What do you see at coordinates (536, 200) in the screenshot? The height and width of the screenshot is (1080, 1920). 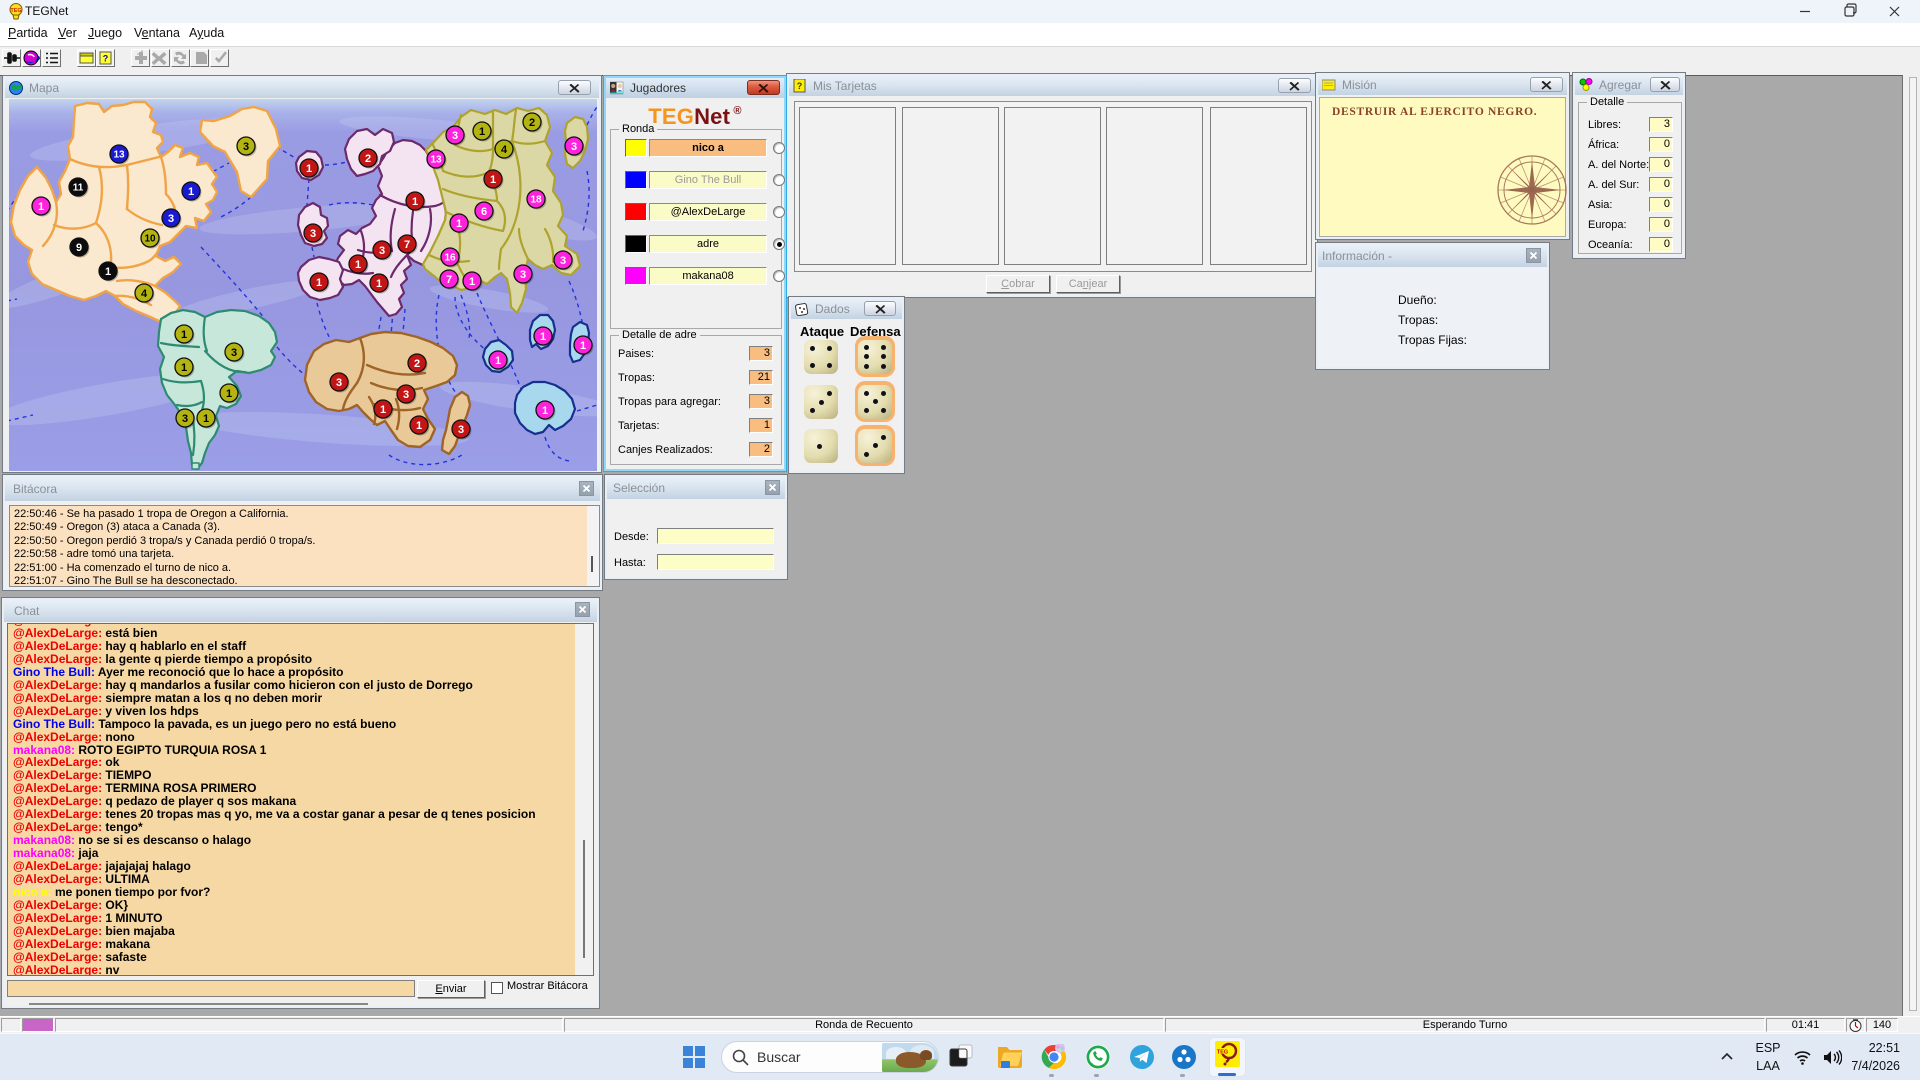 I see `svg-text: 18` at bounding box center [536, 200].